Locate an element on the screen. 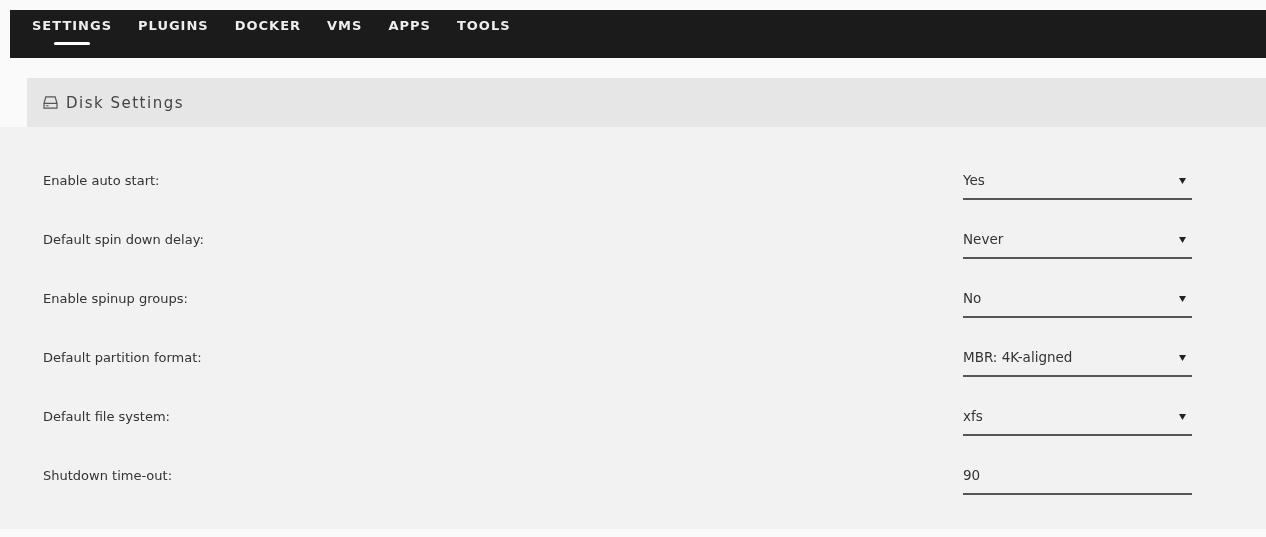 The width and height of the screenshot is (1266, 537). setting-label: Enable auto start: is located at coordinates (102, 180).